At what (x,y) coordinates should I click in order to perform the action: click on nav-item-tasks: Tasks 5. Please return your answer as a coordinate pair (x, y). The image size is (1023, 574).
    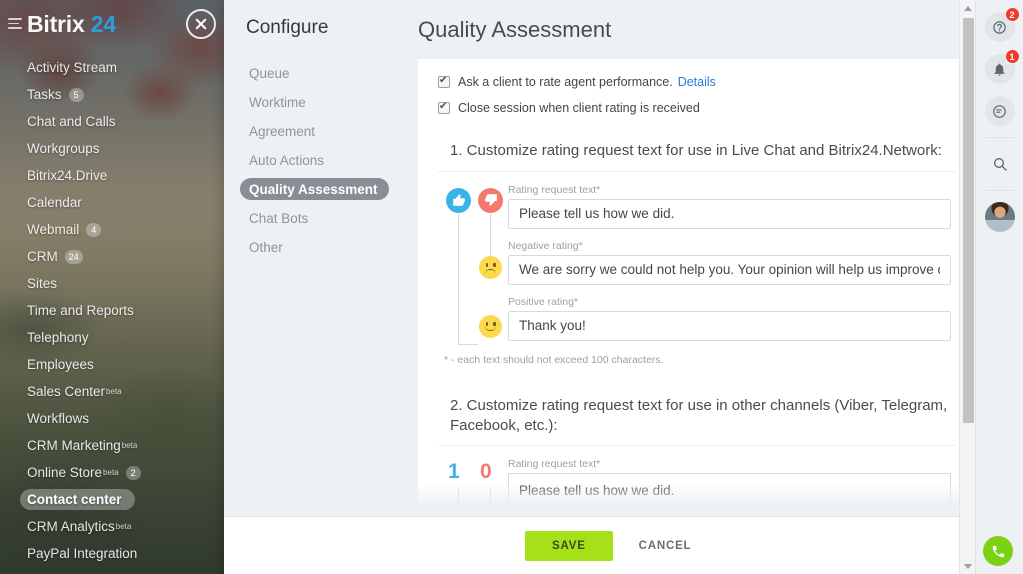
    Looking at the image, I should click on (112, 94).